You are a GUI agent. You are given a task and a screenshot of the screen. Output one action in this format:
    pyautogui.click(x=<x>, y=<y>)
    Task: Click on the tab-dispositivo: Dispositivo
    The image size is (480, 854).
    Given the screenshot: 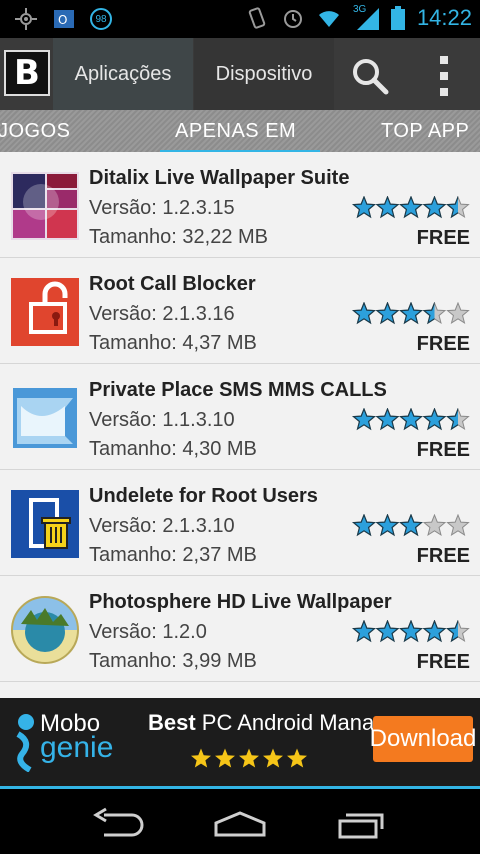 What is the action you would take?
    pyautogui.click(x=264, y=74)
    